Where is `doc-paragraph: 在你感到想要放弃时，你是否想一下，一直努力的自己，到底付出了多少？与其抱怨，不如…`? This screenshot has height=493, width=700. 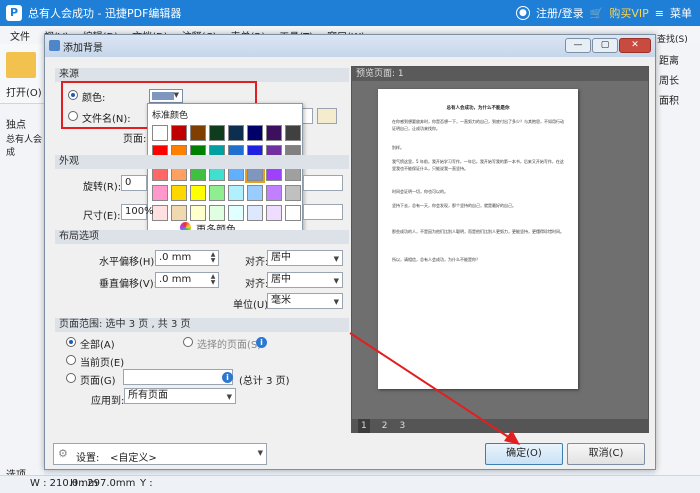
doc-paragraph: 在你感到想要放弃时，你是否想一下，一直努力的自己，到底付出了多少？与其抱怨，不如… is located at coordinates (478, 125).